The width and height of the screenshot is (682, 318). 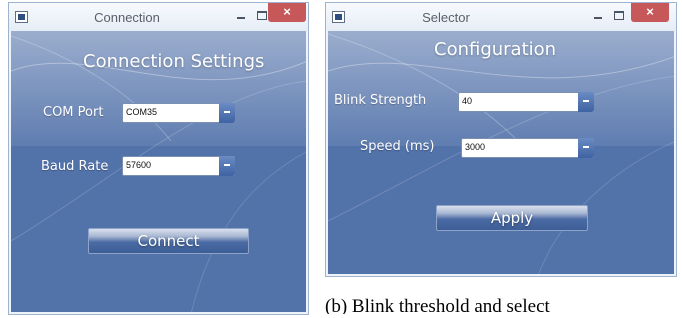 What do you see at coordinates (467, 101) in the screenshot?
I see `blink-strength-value: 40` at bounding box center [467, 101].